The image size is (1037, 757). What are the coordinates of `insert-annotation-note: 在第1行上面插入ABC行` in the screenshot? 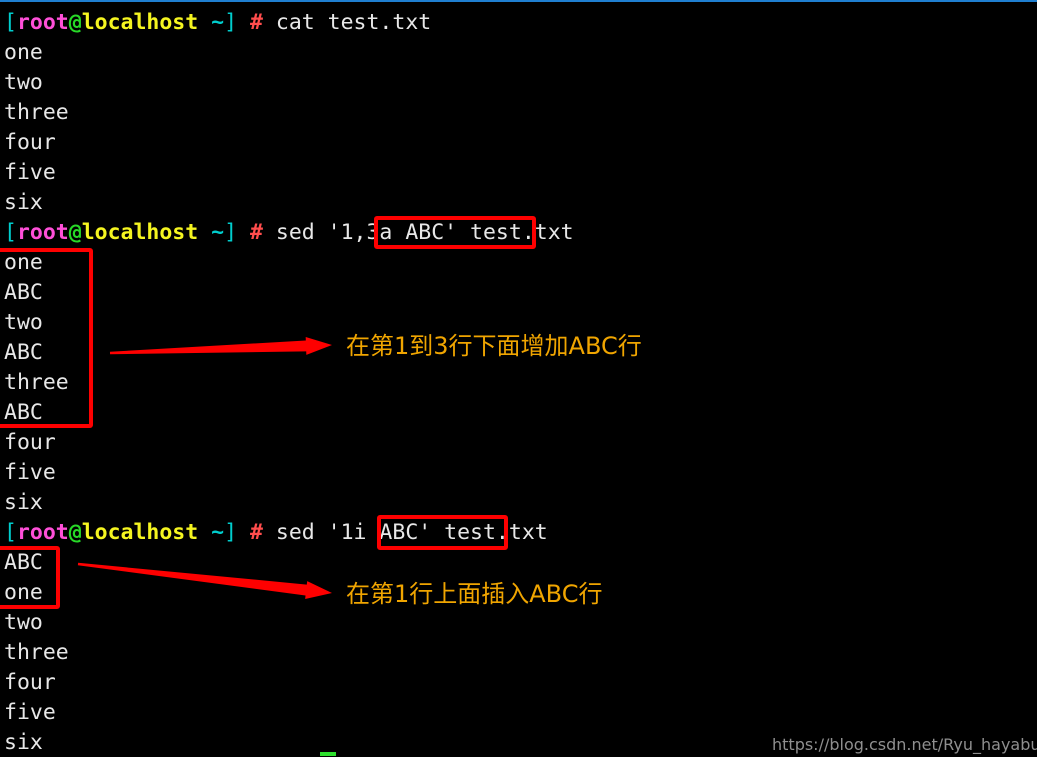 It's located at (474, 594).